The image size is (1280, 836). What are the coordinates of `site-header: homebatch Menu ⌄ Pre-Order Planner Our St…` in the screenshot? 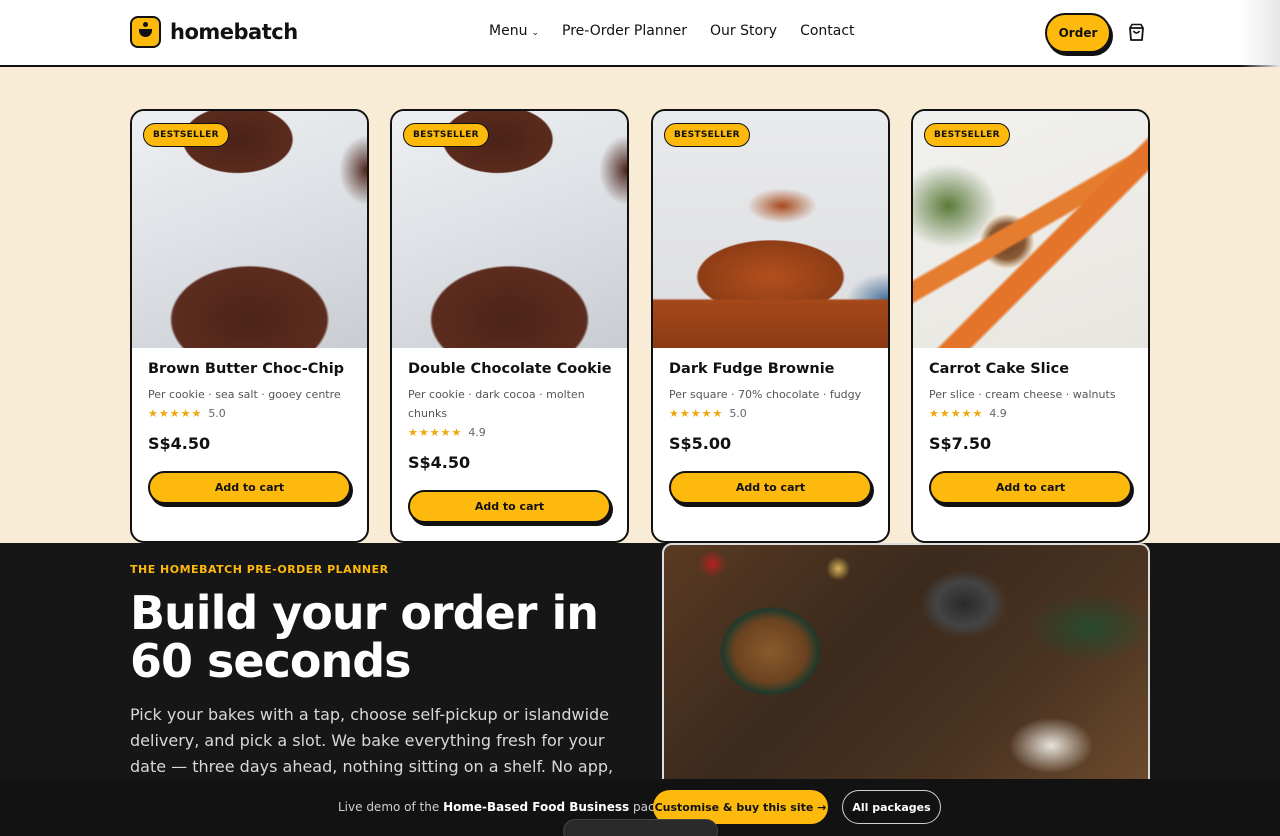 It's located at (640, 33).